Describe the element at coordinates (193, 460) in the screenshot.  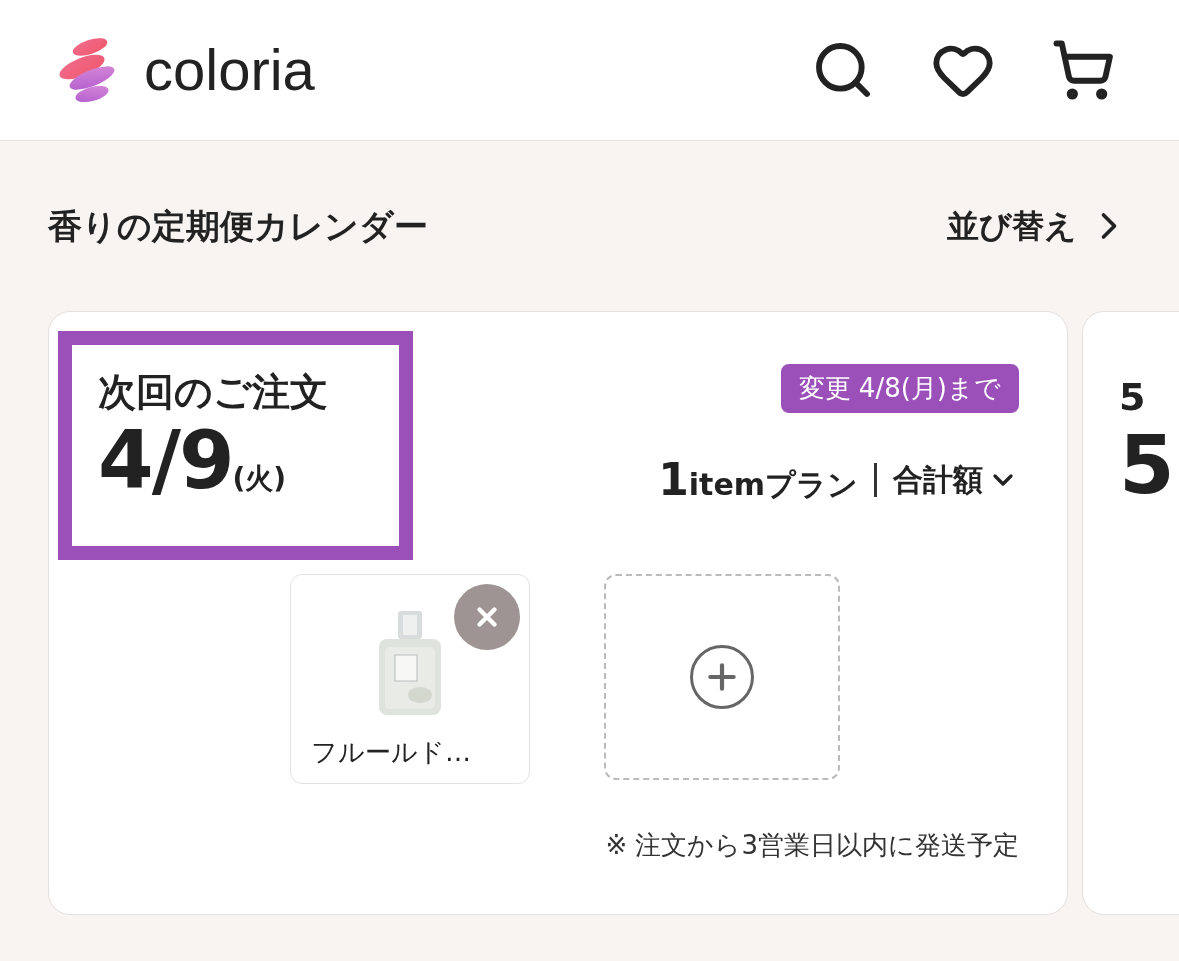
I see `order-date: 4/9(火)` at that location.